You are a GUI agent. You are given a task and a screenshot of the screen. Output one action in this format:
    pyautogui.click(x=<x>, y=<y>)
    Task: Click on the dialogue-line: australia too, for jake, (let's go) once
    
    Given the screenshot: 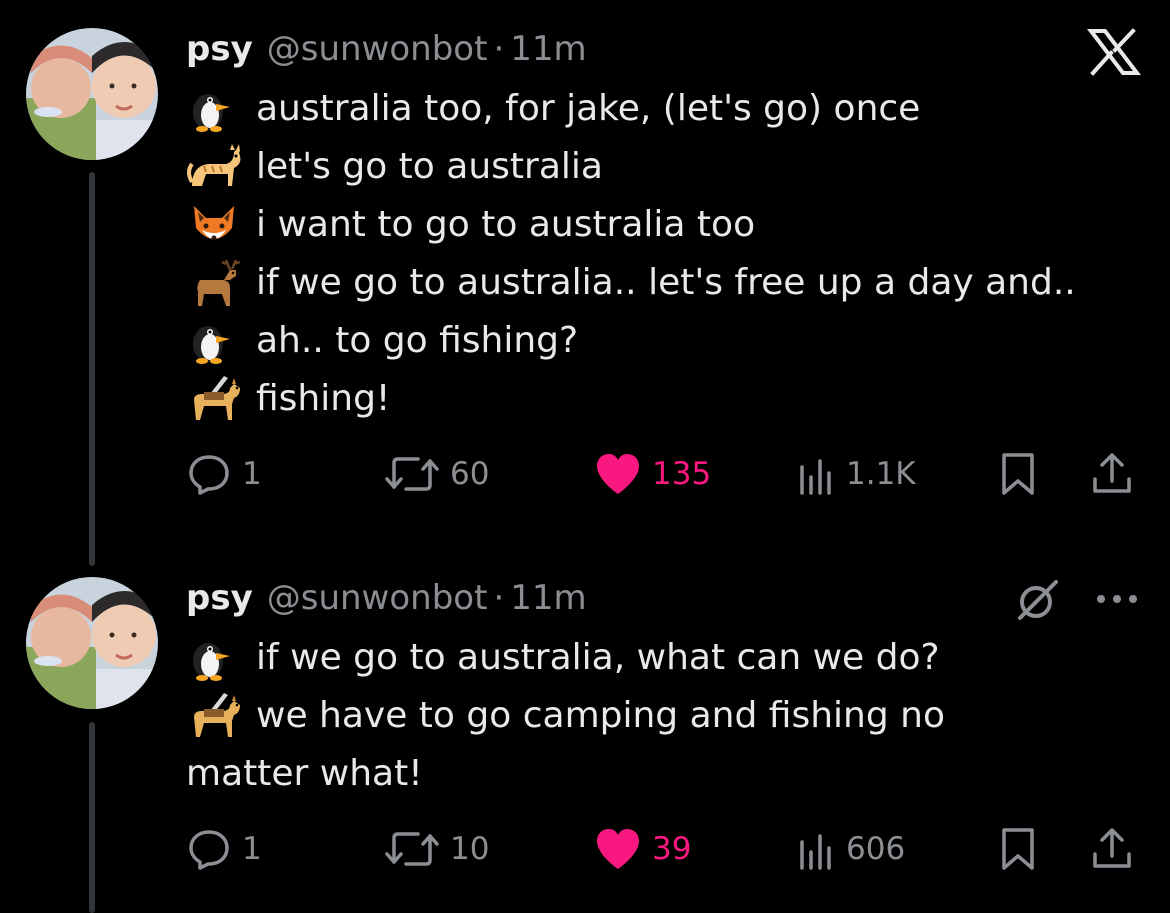 What is the action you would take?
    pyautogui.click(x=631, y=109)
    